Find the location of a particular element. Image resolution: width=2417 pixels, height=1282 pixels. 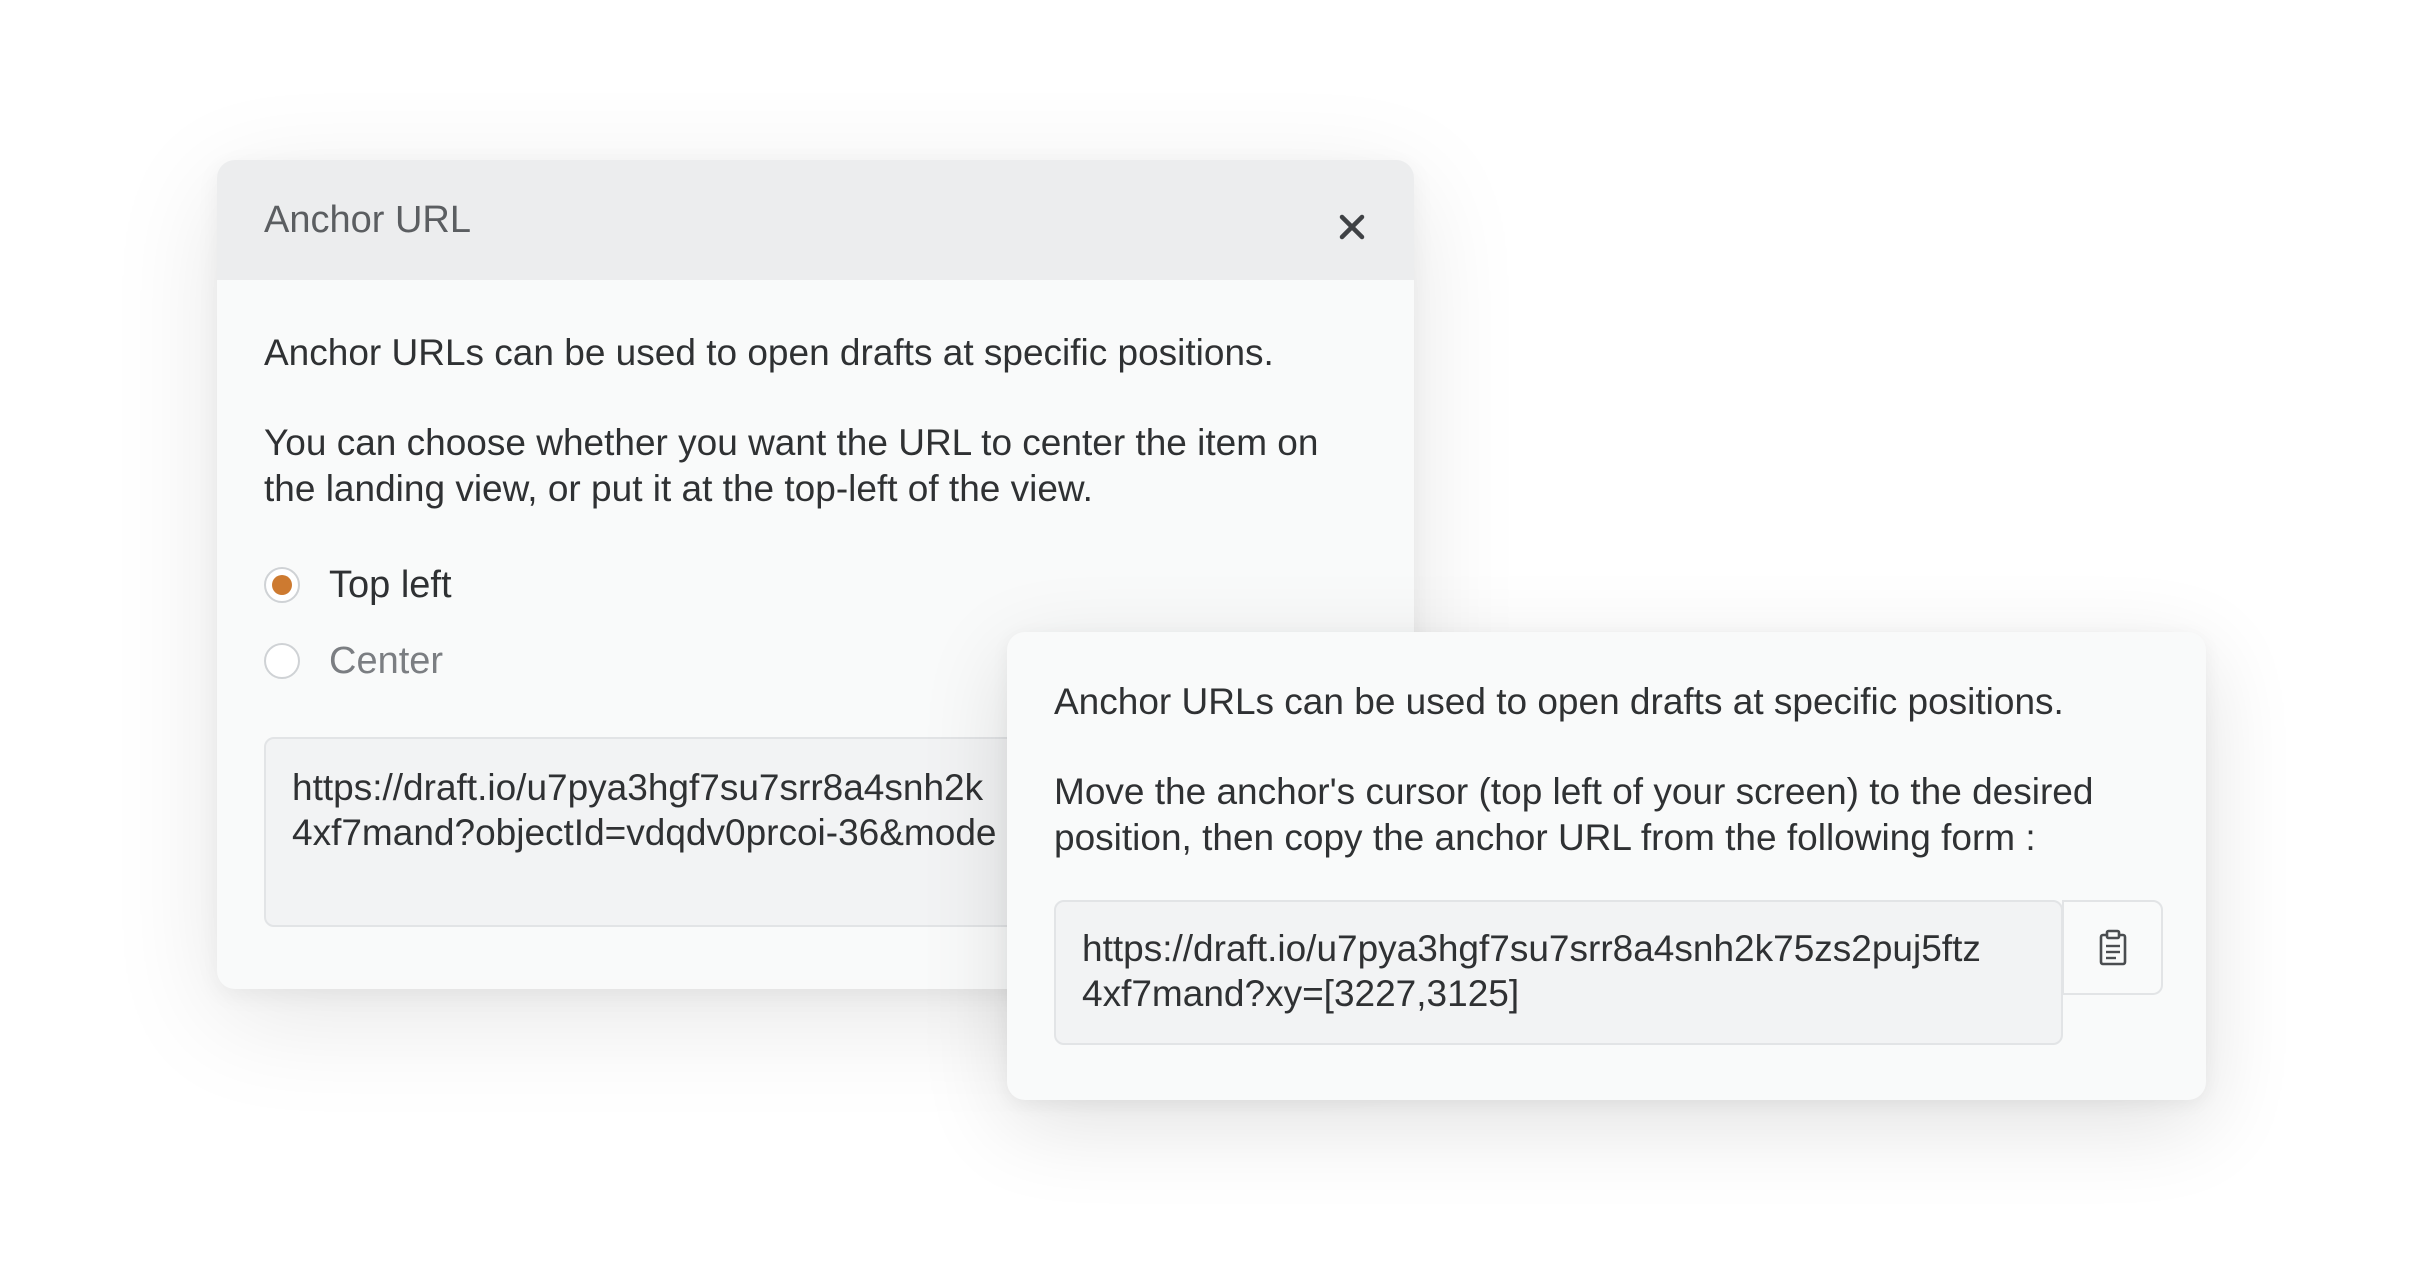

close-icon is located at coordinates (1352, 227).